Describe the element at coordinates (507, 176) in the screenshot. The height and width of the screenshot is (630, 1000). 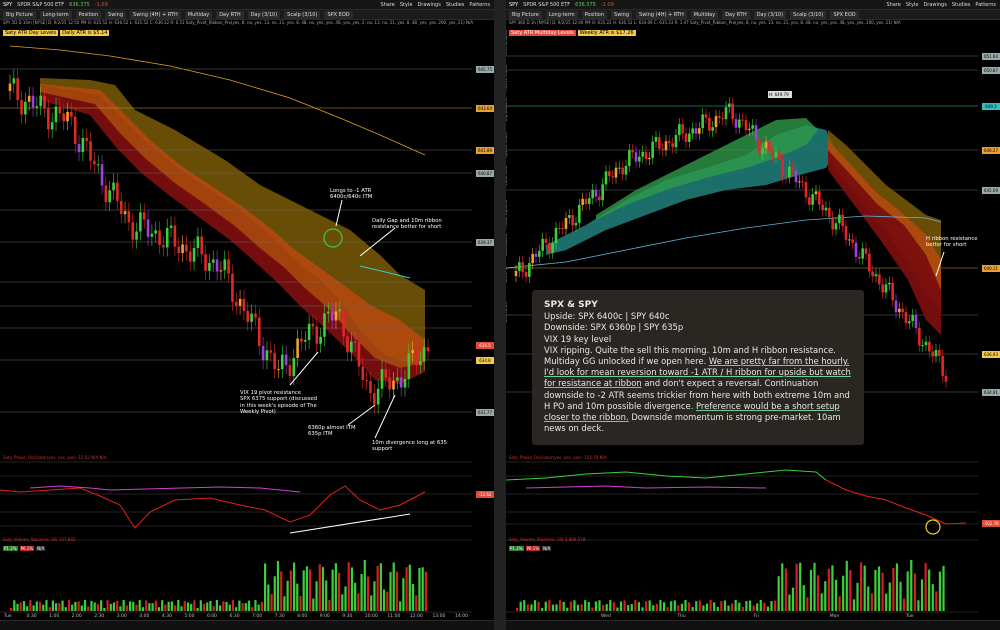
I see `side-tab: Trade Grid` at that location.